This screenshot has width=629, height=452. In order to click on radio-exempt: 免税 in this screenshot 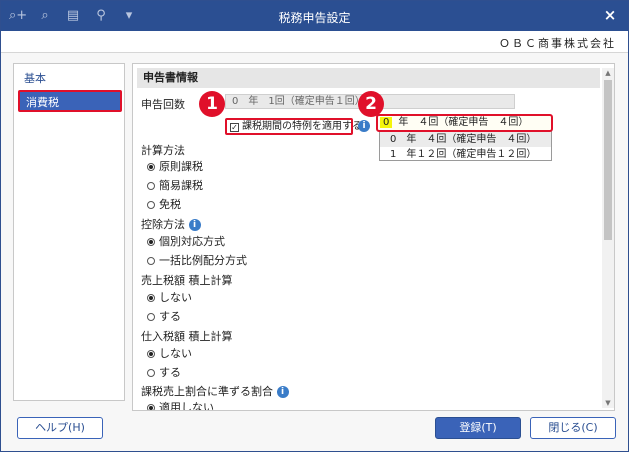, I will do `click(164, 204)`.